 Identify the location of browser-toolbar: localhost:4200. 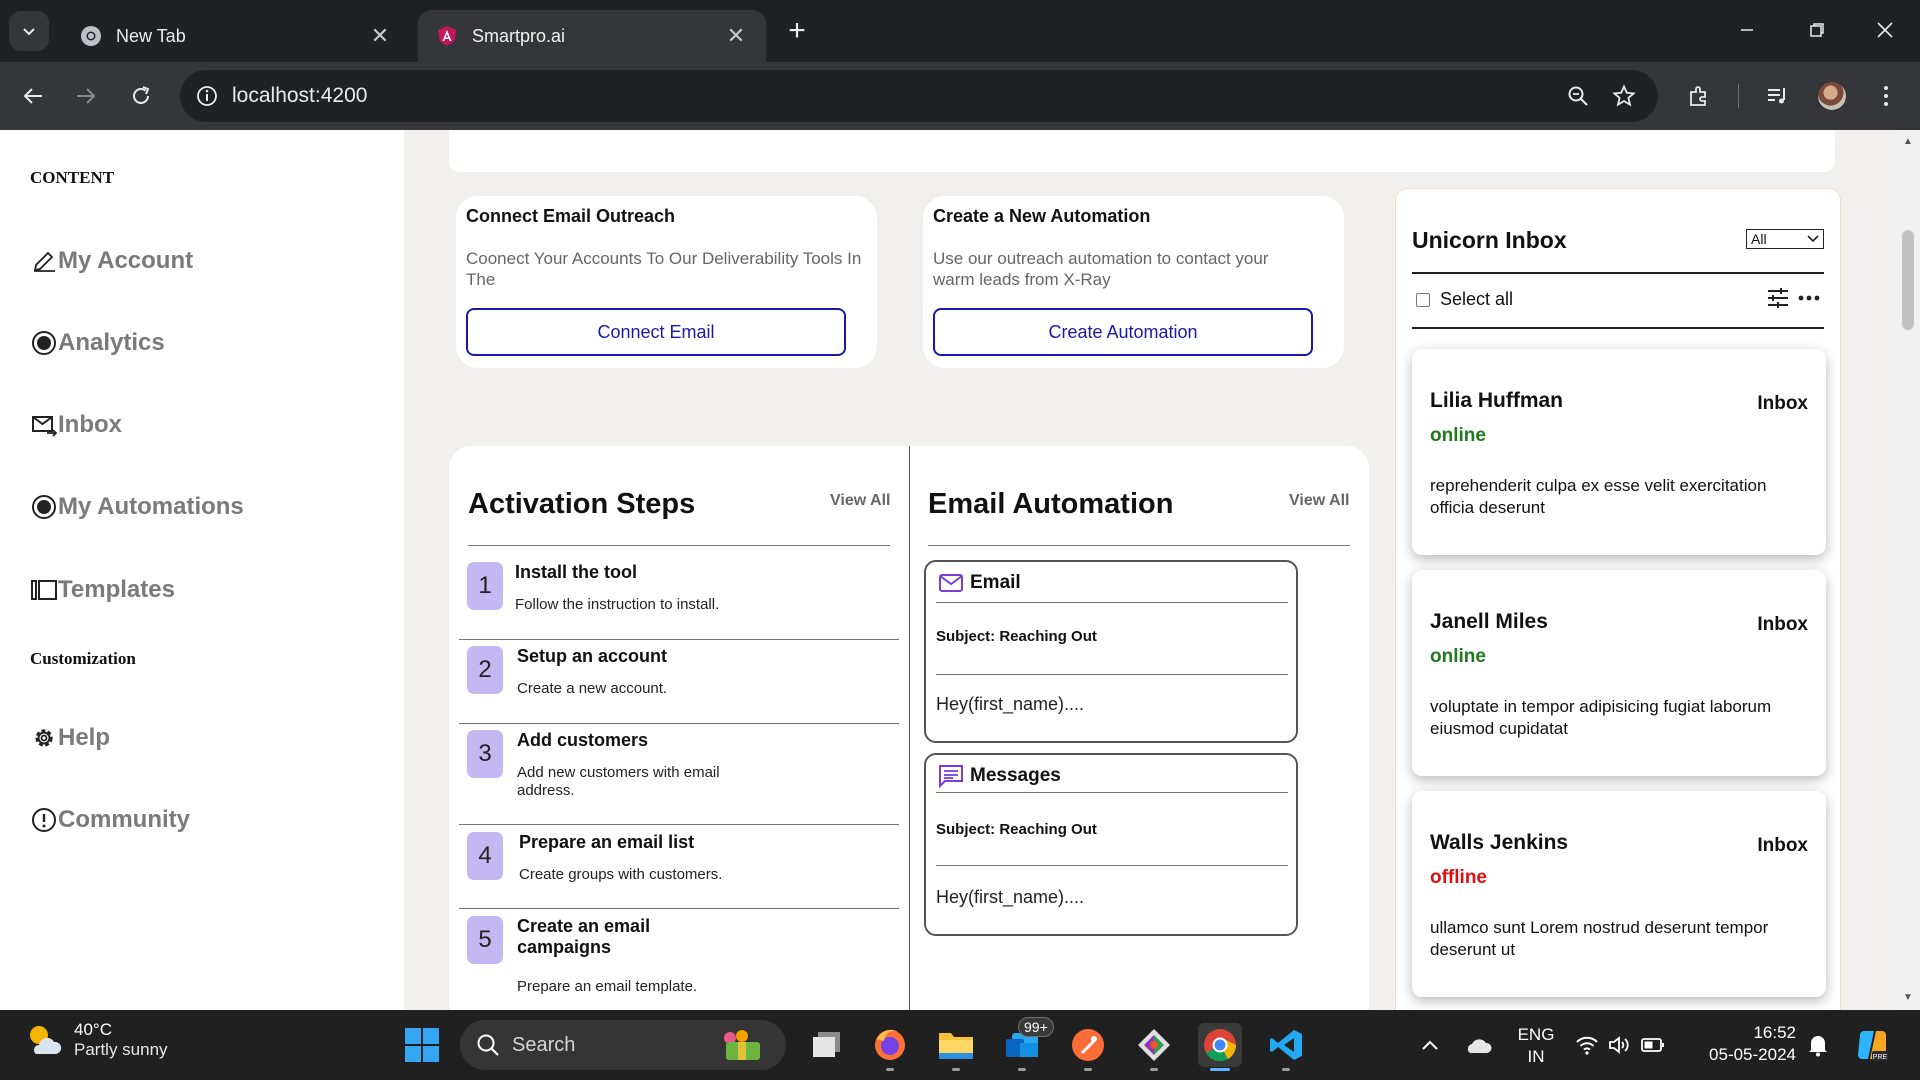
(960, 96).